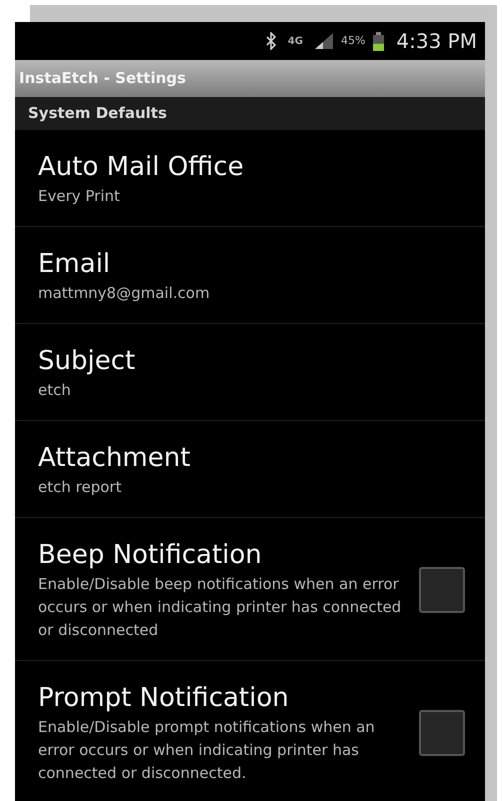 This screenshot has width=502, height=801. I want to click on setting-summary: etch report, so click(80, 487).